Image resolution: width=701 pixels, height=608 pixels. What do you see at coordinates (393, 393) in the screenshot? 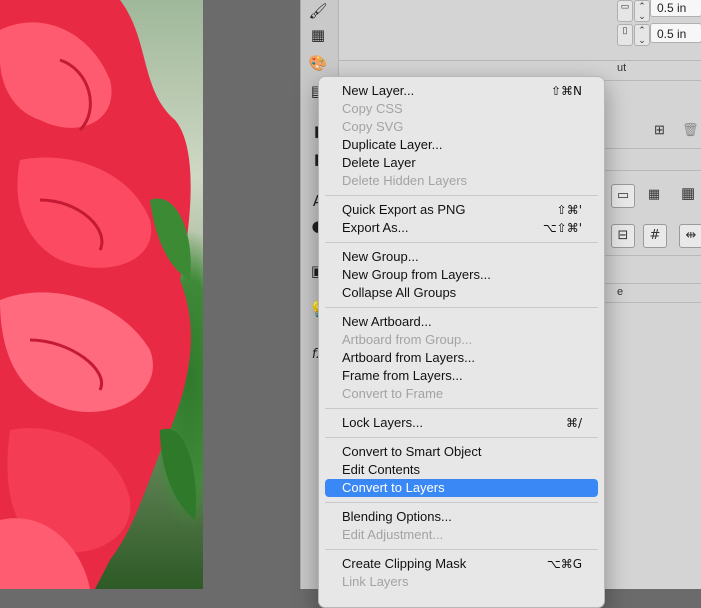
I see `menu-item-label: Convert to Frame` at bounding box center [393, 393].